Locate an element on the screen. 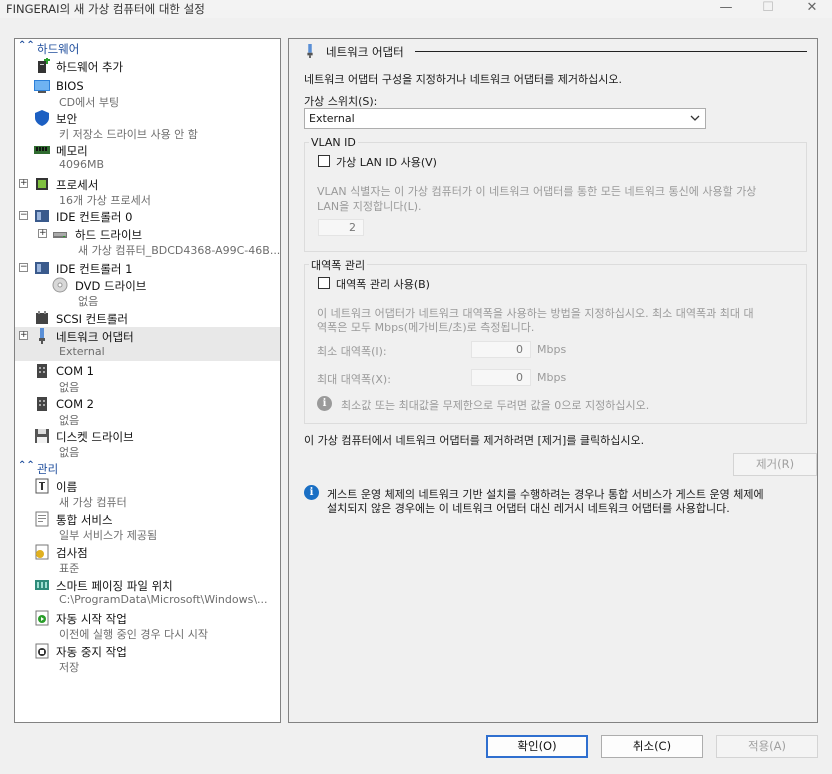 The image size is (832, 774). min-bandwidth-unit: Mbps is located at coordinates (552, 349).